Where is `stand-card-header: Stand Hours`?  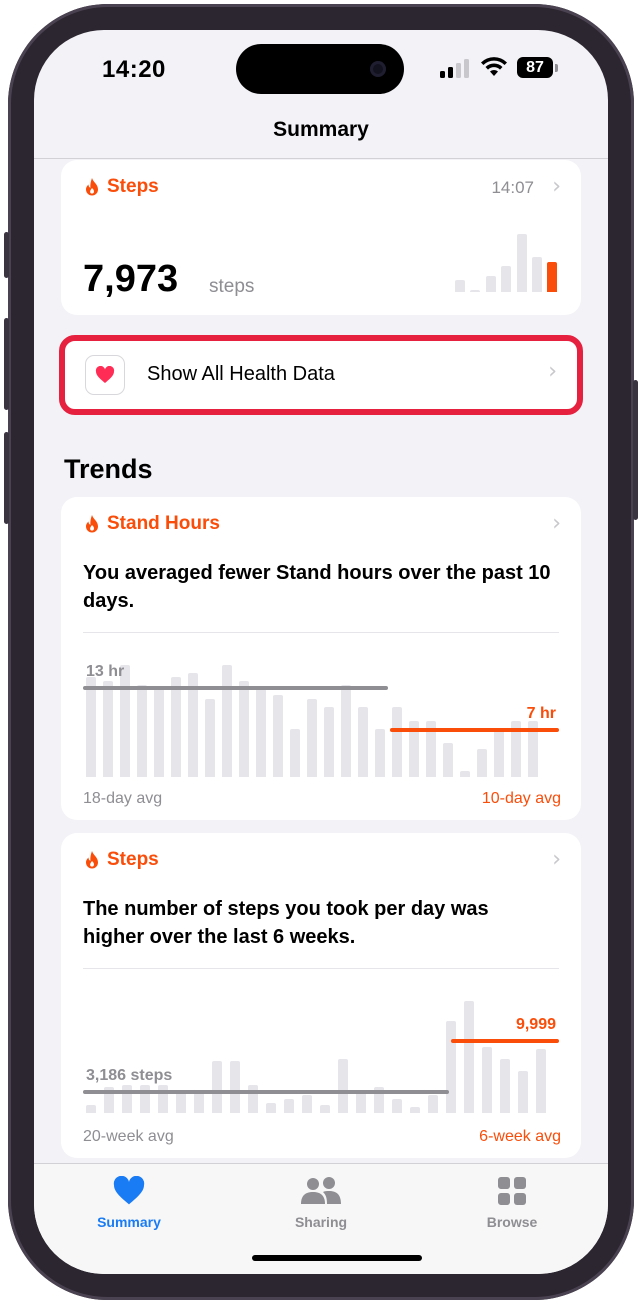
stand-card-header: Stand Hours is located at coordinates (151, 524).